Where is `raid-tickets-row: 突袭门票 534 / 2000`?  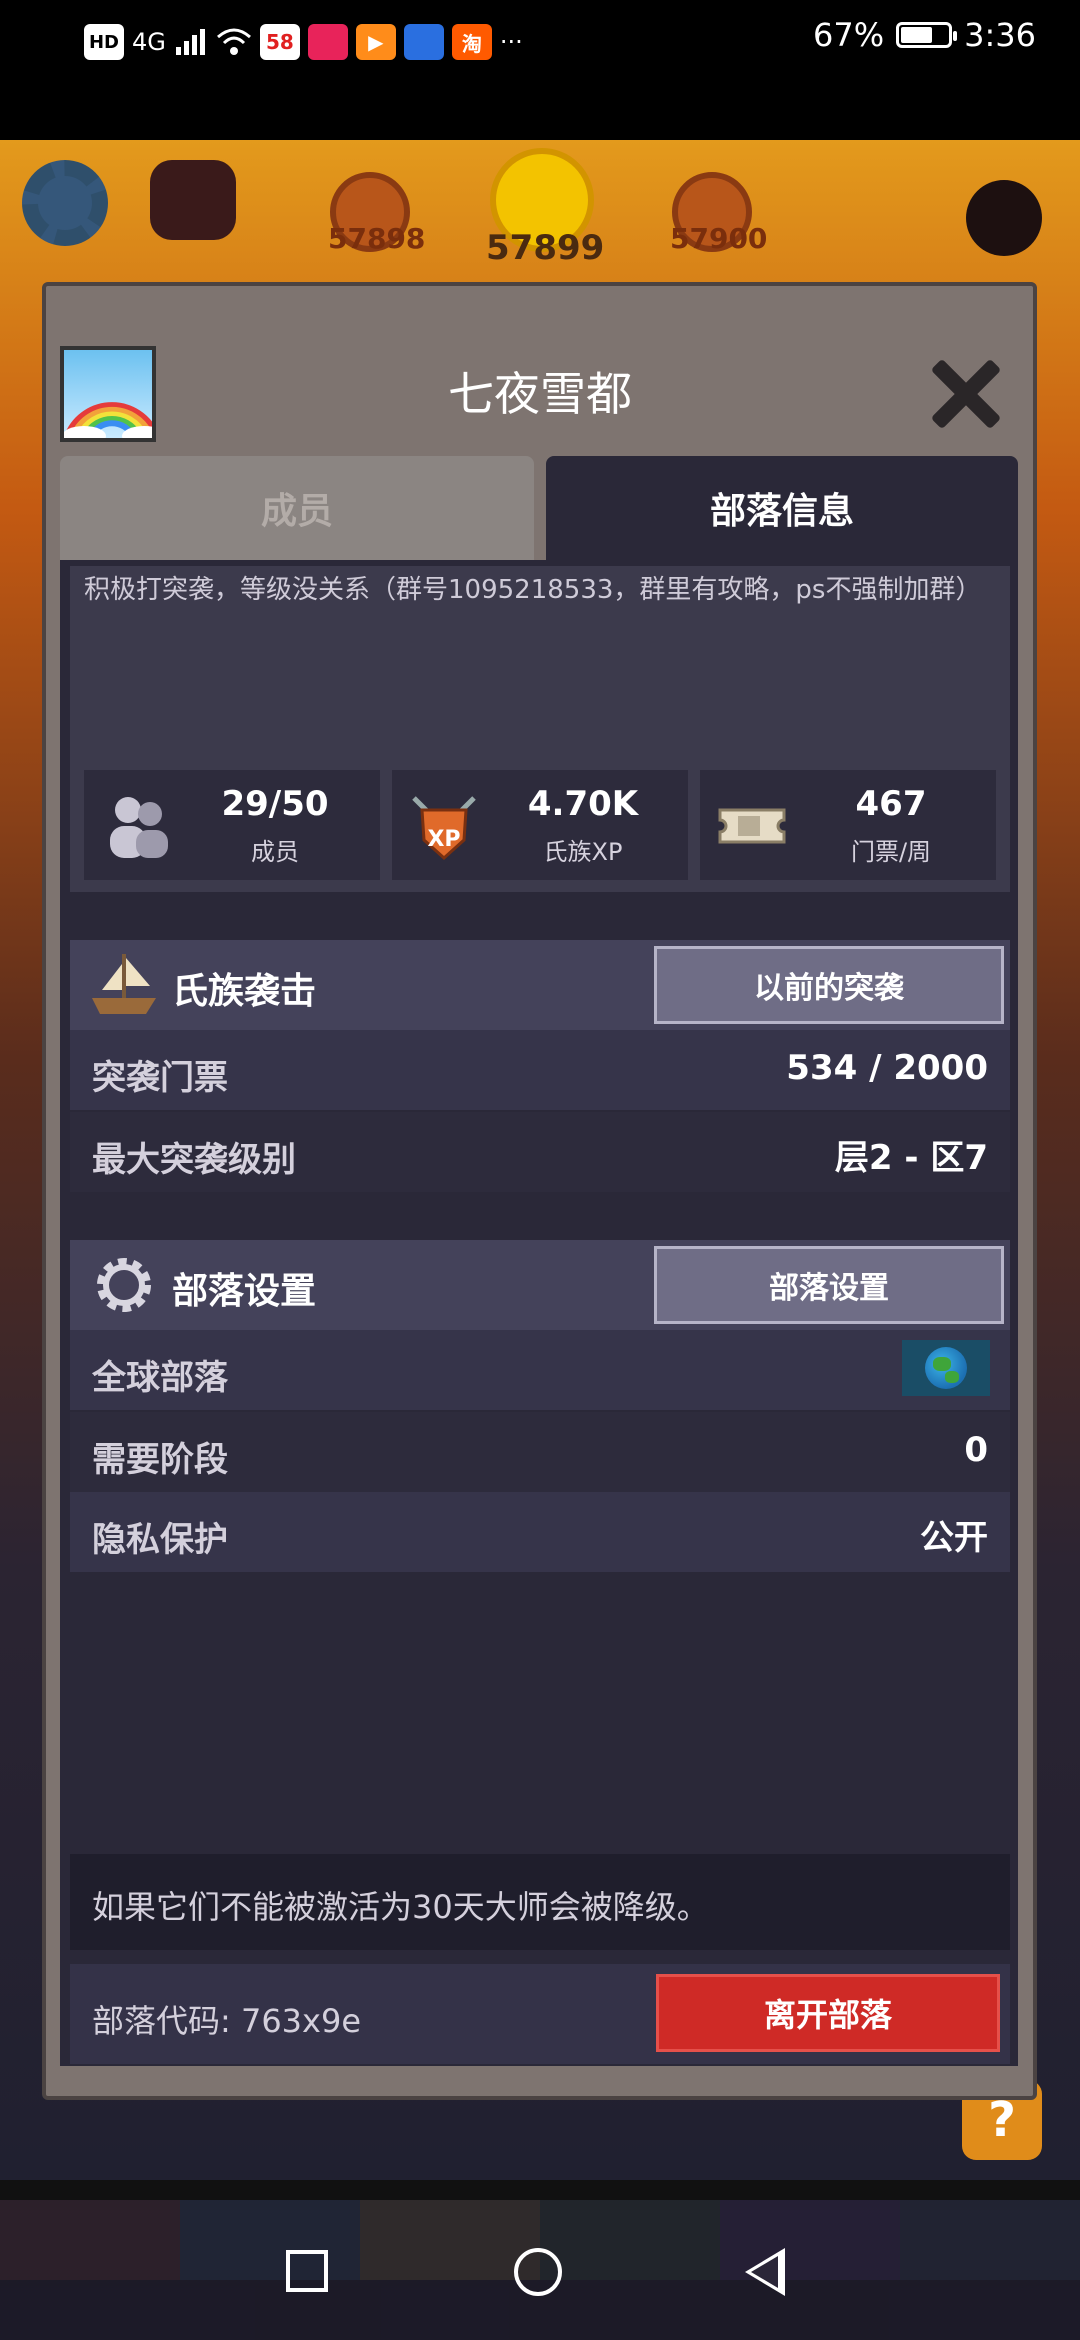
raid-tickets-row: 突袭门票 534 / 2000 is located at coordinates (540, 1070).